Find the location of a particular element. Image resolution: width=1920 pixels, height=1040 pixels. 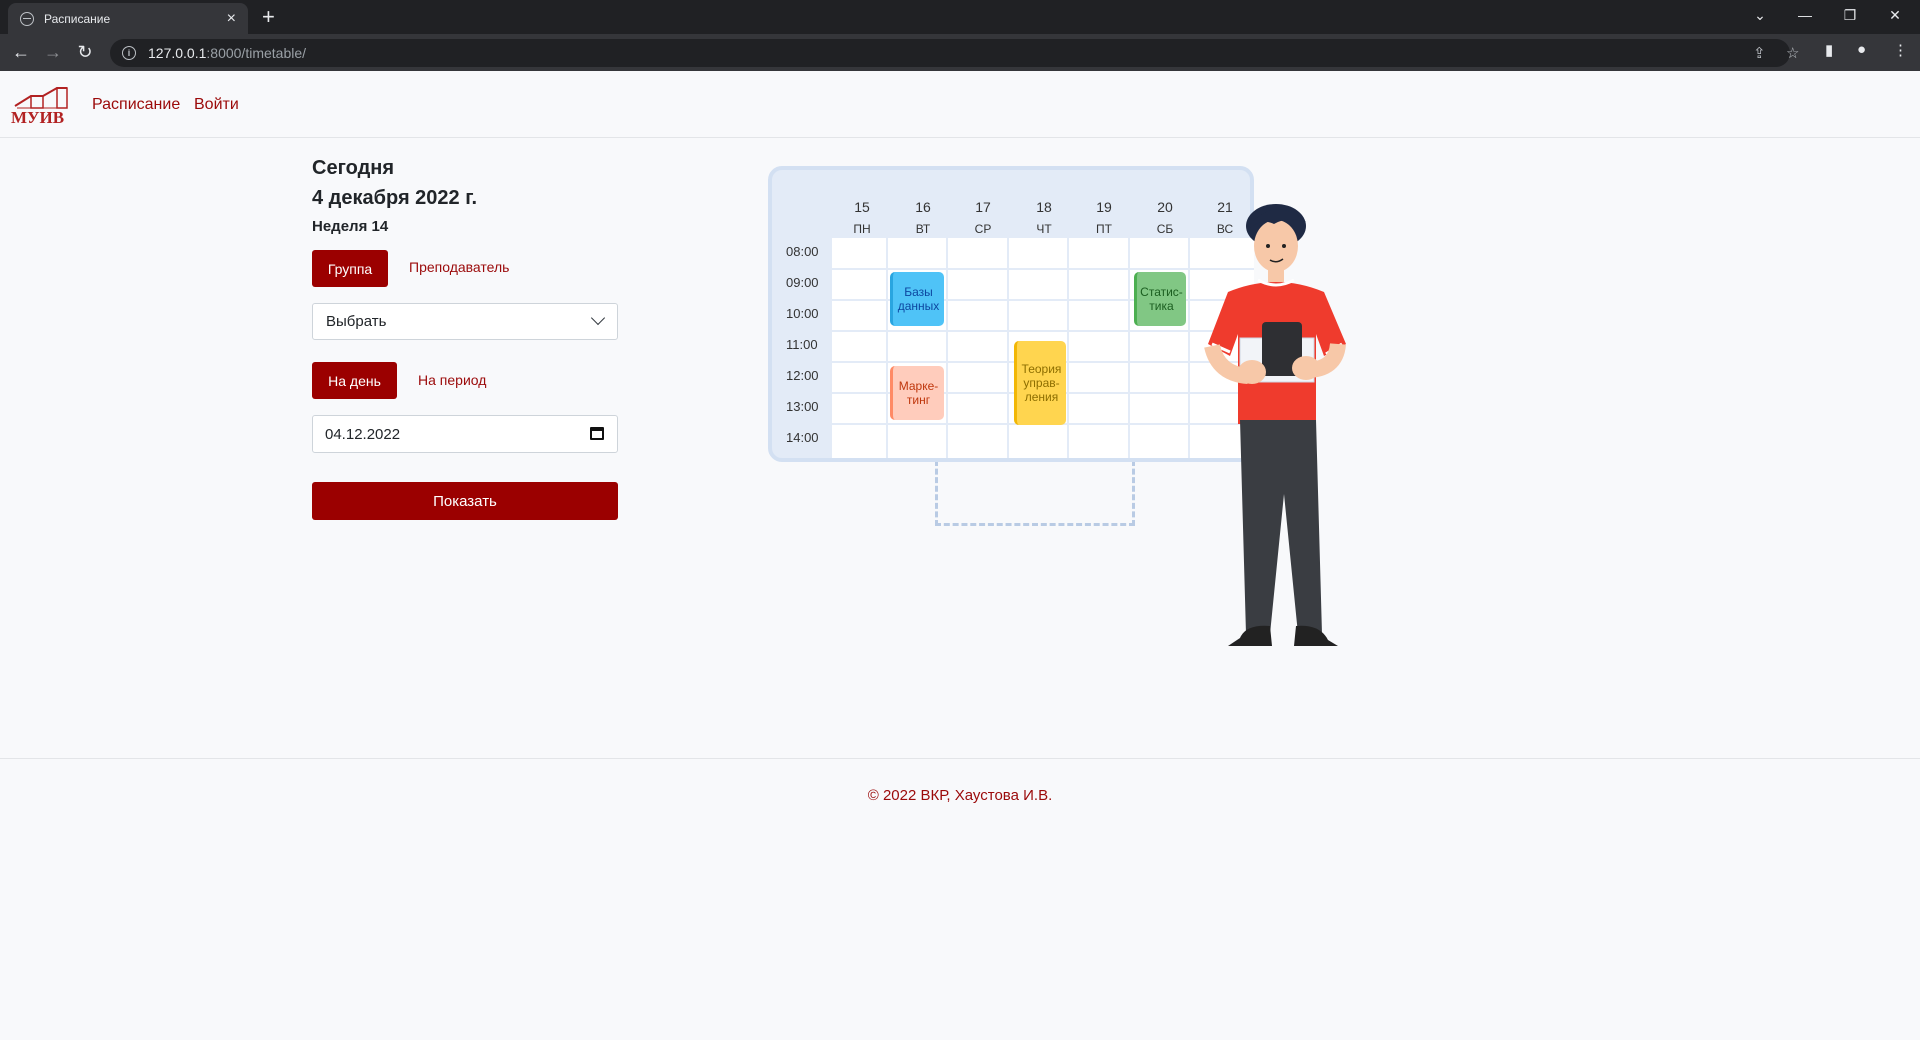

person-illustration is located at coordinates (1275, 425).